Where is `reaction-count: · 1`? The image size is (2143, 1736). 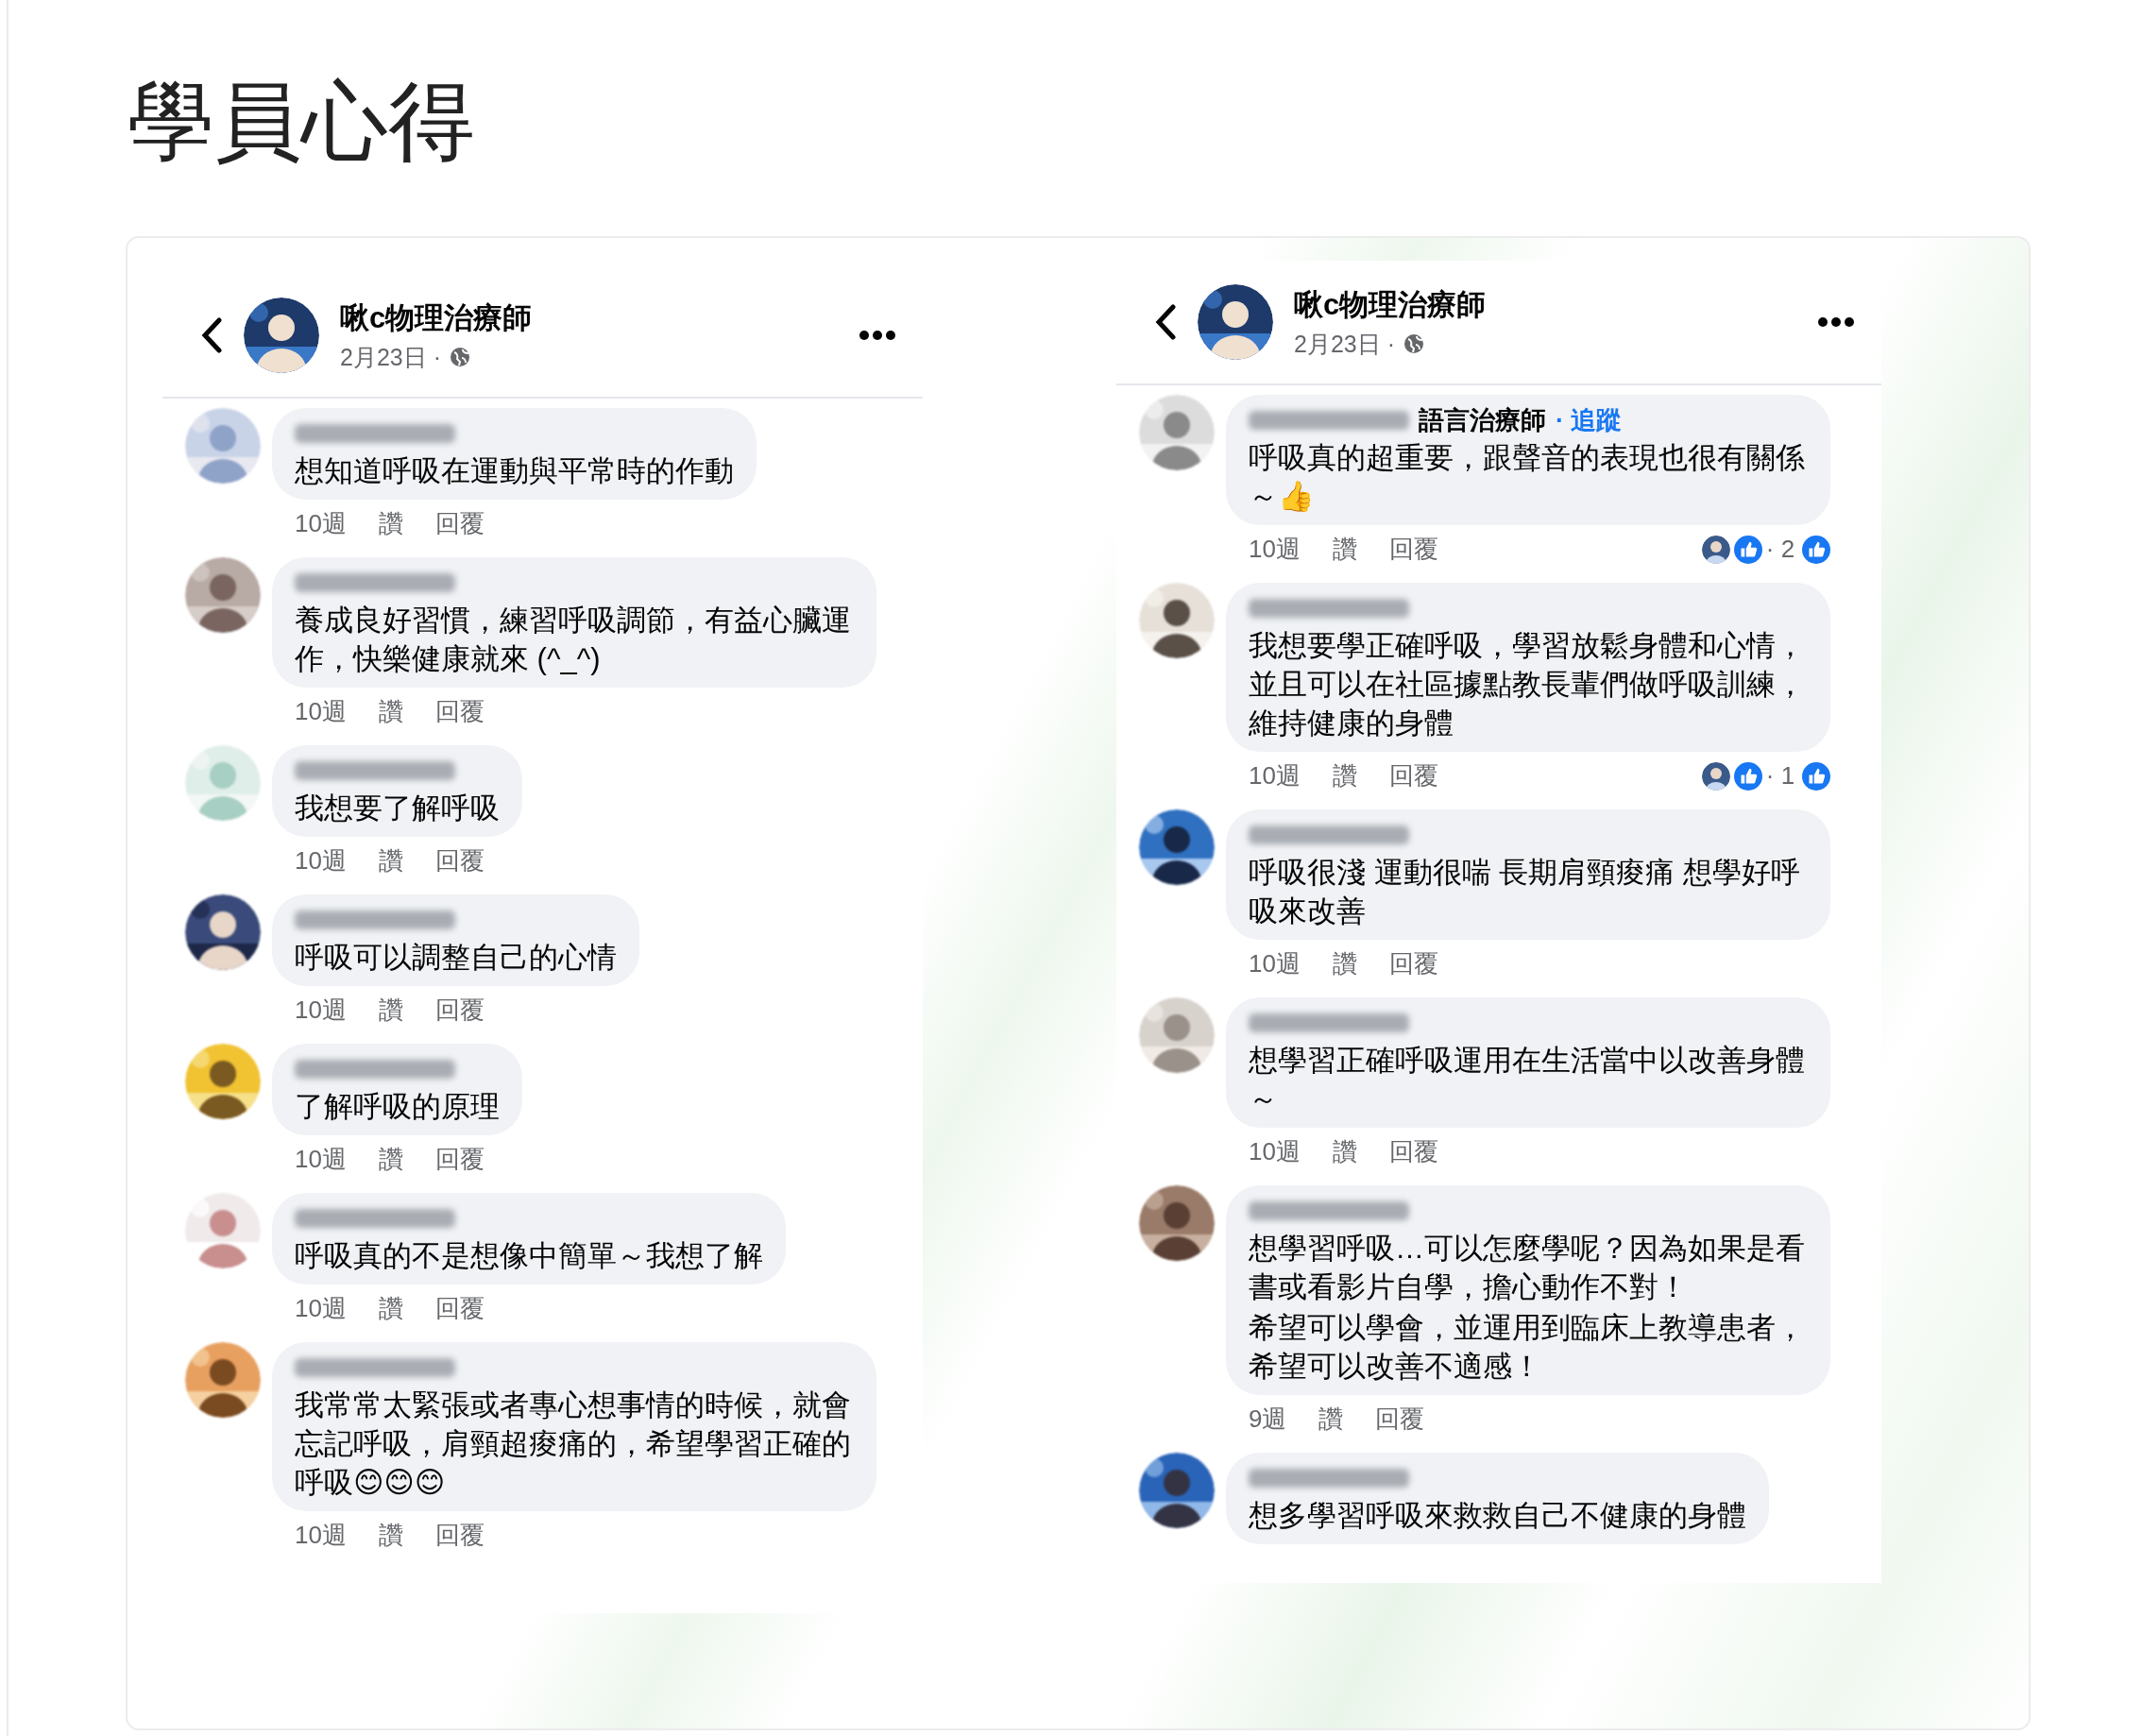
reaction-count: · 1 is located at coordinates (1780, 776).